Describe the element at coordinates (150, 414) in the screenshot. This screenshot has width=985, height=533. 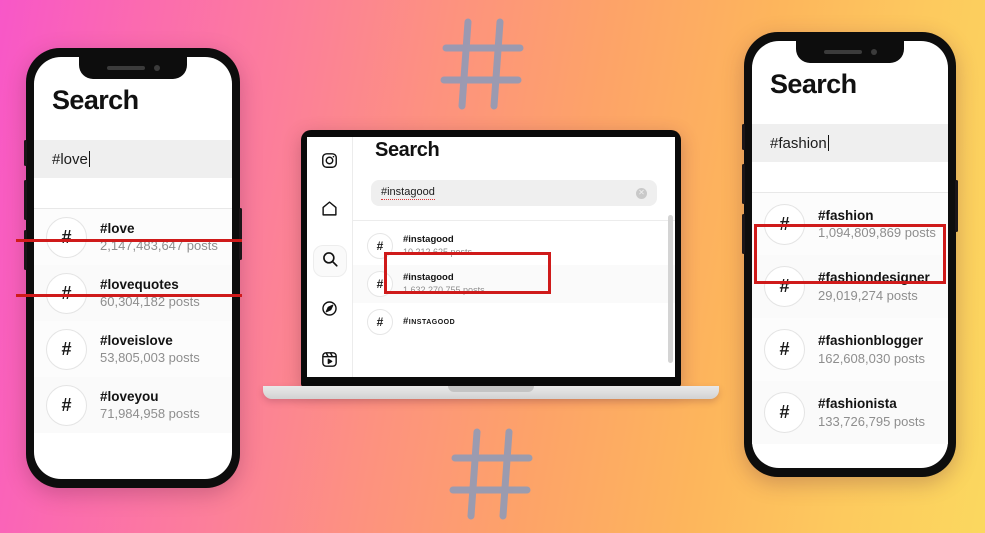
I see `hashtag-post-count: 71,984,958 posts` at that location.